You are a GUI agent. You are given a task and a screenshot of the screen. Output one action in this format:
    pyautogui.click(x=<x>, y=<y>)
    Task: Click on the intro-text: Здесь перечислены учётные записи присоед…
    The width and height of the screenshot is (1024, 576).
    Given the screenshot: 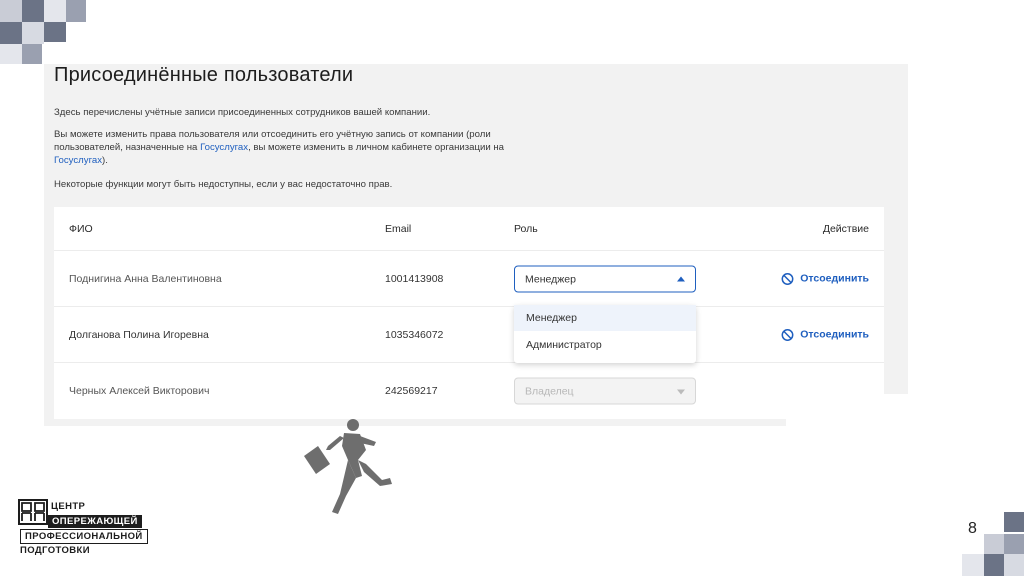 What is the action you would take?
    pyautogui.click(x=242, y=112)
    